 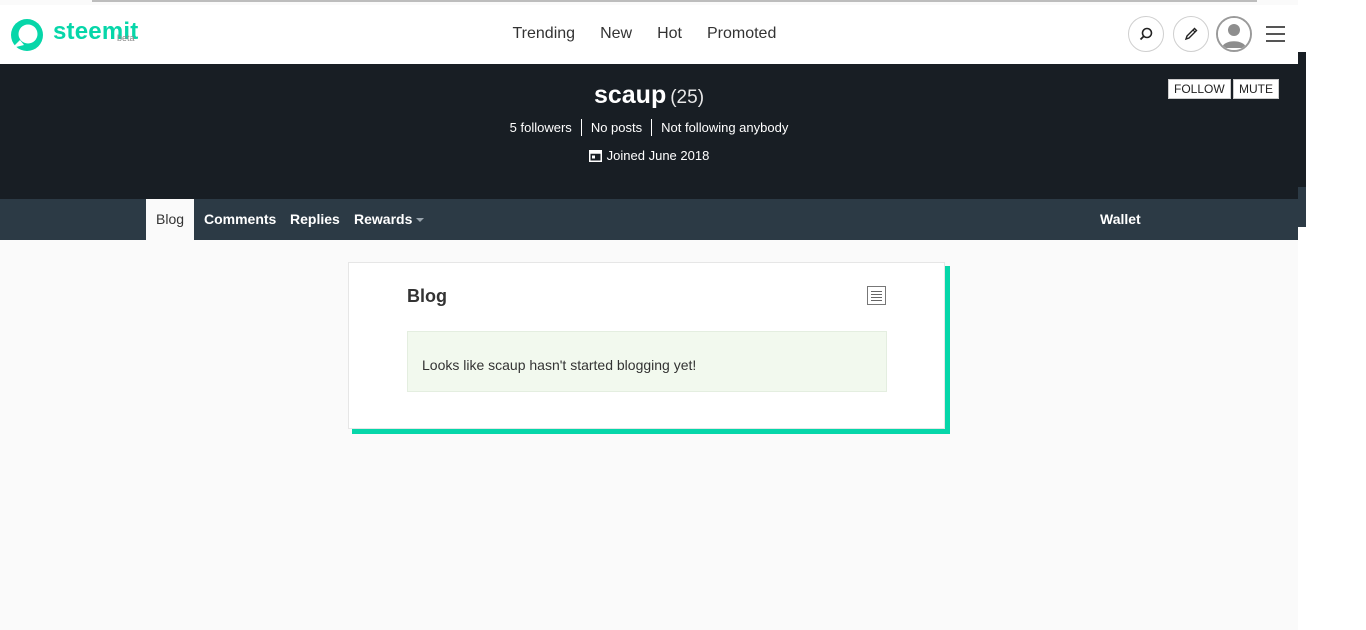 What do you see at coordinates (741, 34) in the screenshot?
I see `nav-promoted: Promoted` at bounding box center [741, 34].